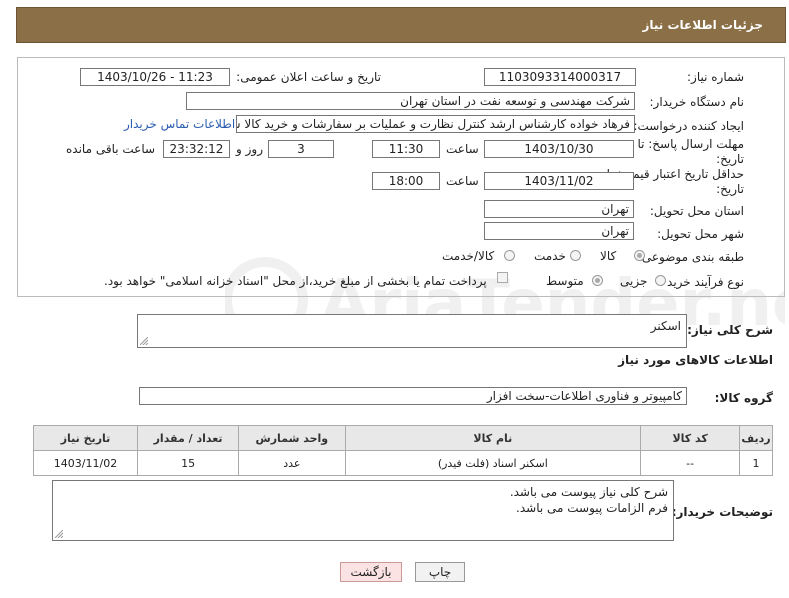 The image size is (789, 598). Describe the element at coordinates (188, 438) in the screenshot. I see `col-qty-header: تعداد / مقدار` at that location.